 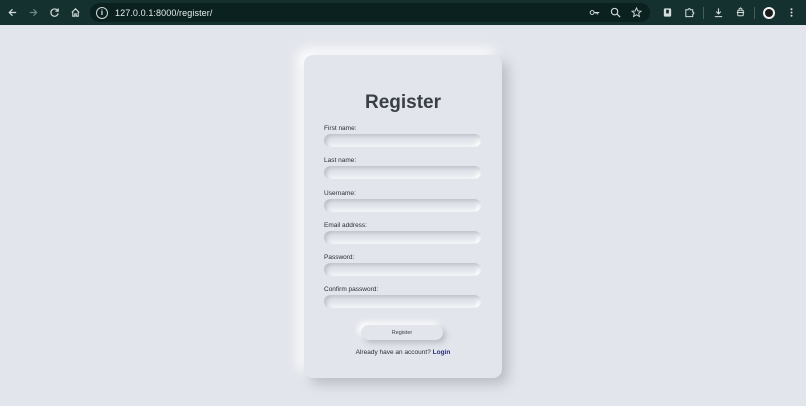 What do you see at coordinates (393, 352) in the screenshot?
I see `login-prompt-text: Already have an account?` at bounding box center [393, 352].